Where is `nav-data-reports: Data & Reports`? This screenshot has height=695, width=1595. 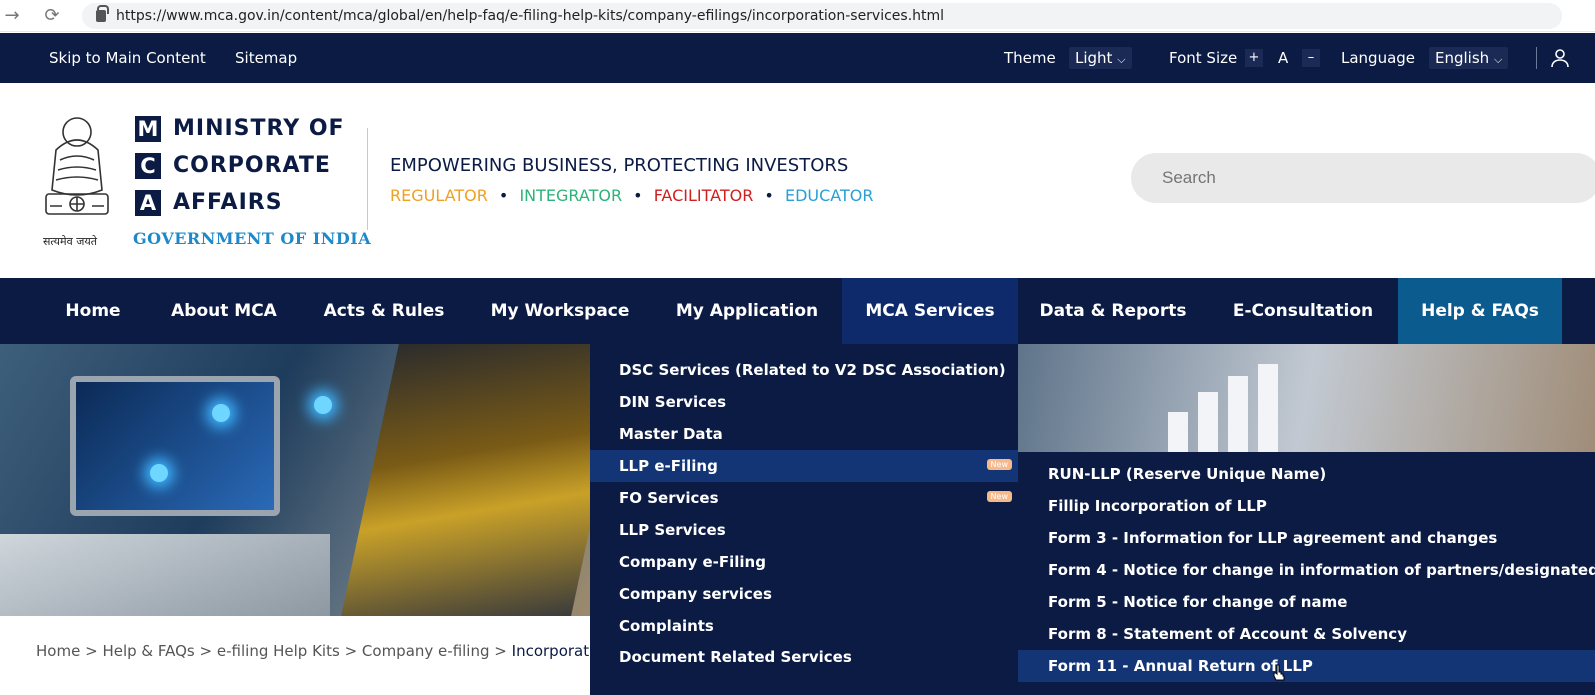 nav-data-reports: Data & Reports is located at coordinates (1113, 311).